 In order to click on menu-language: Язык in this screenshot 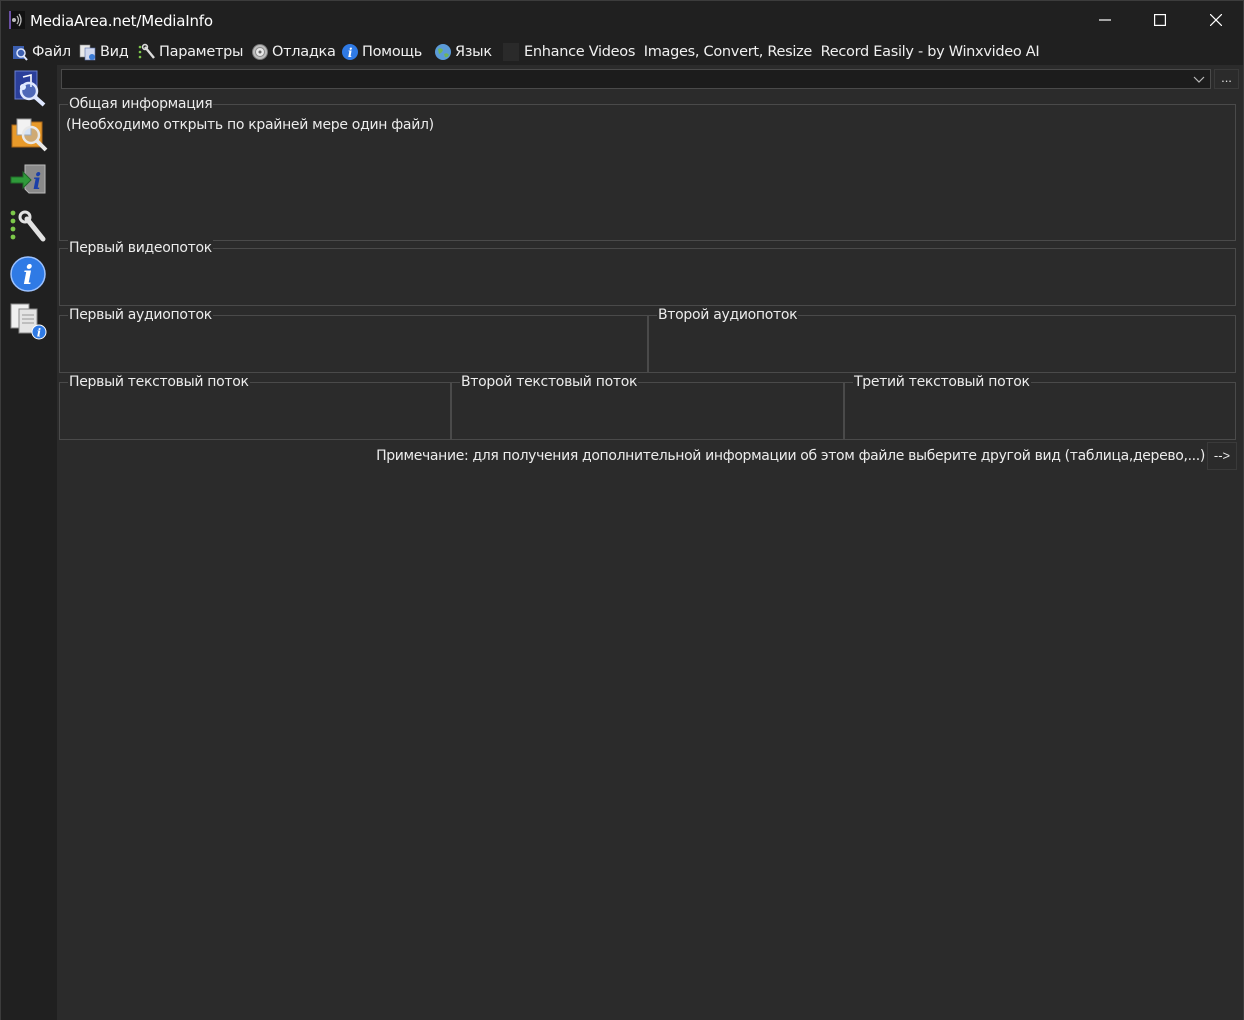, I will do `click(463, 52)`.